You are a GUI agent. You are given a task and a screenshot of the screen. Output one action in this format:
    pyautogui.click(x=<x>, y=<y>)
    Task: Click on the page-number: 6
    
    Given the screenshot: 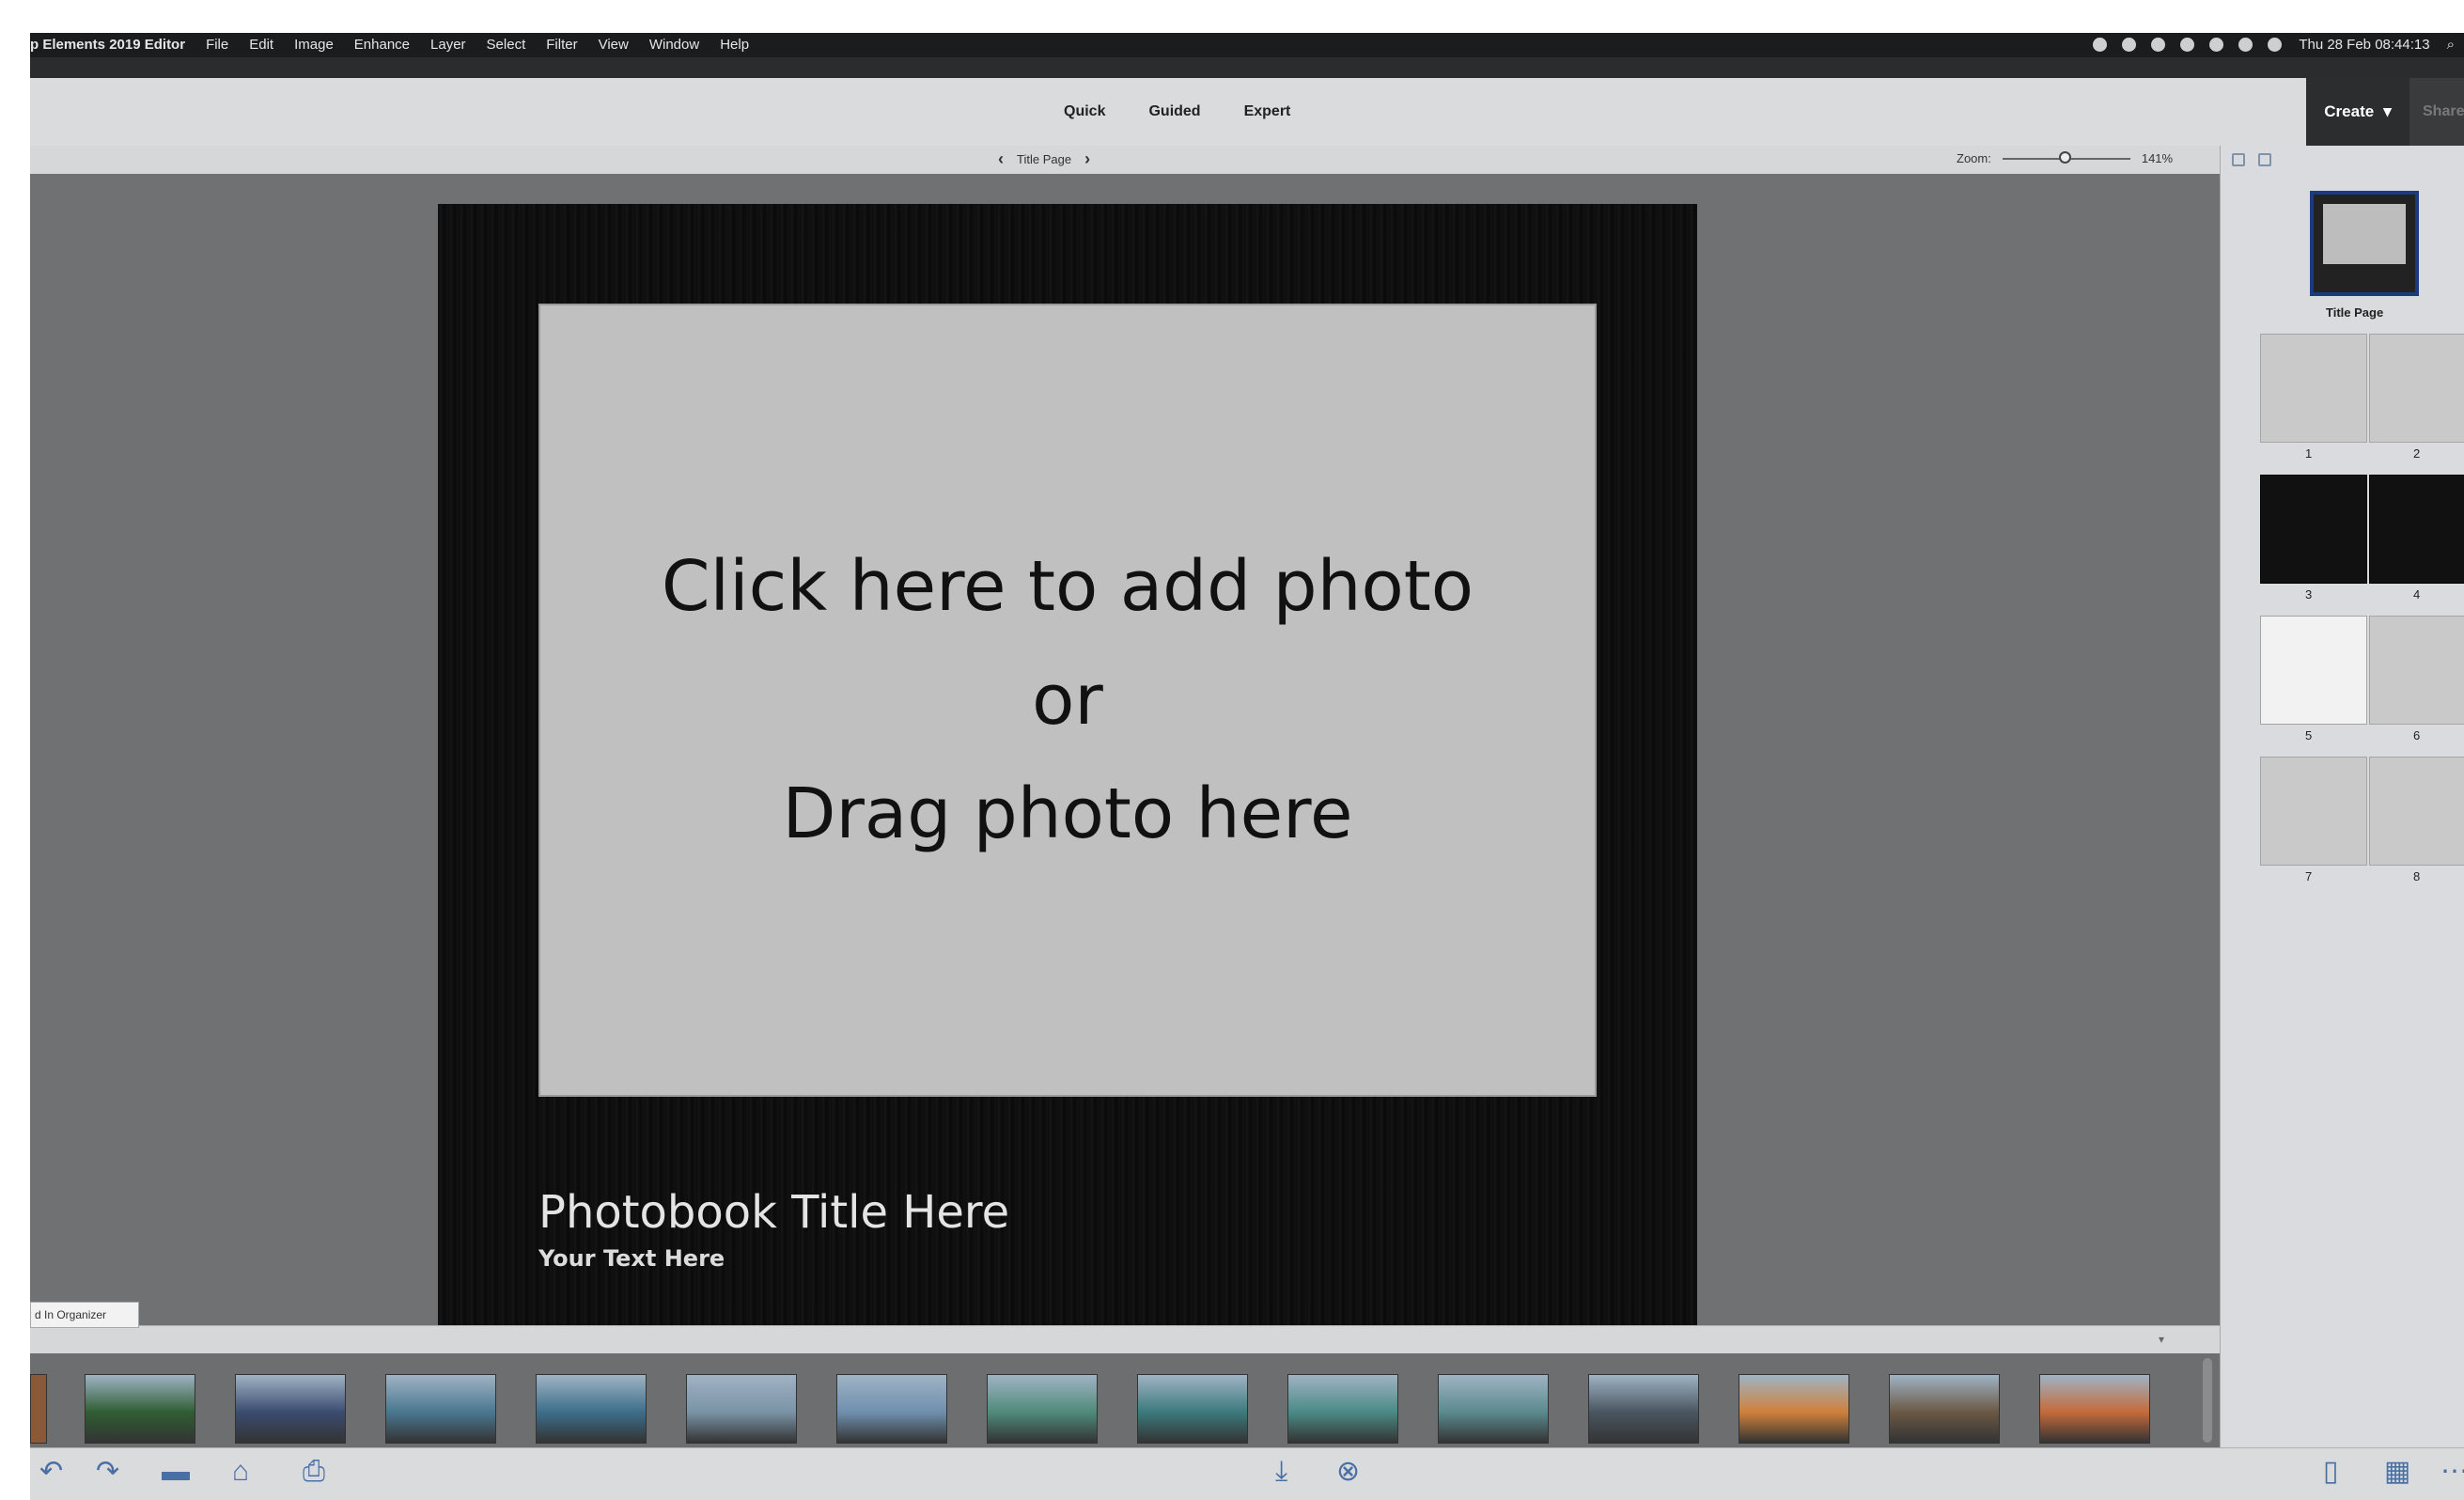 What is the action you would take?
    pyautogui.click(x=2417, y=735)
    